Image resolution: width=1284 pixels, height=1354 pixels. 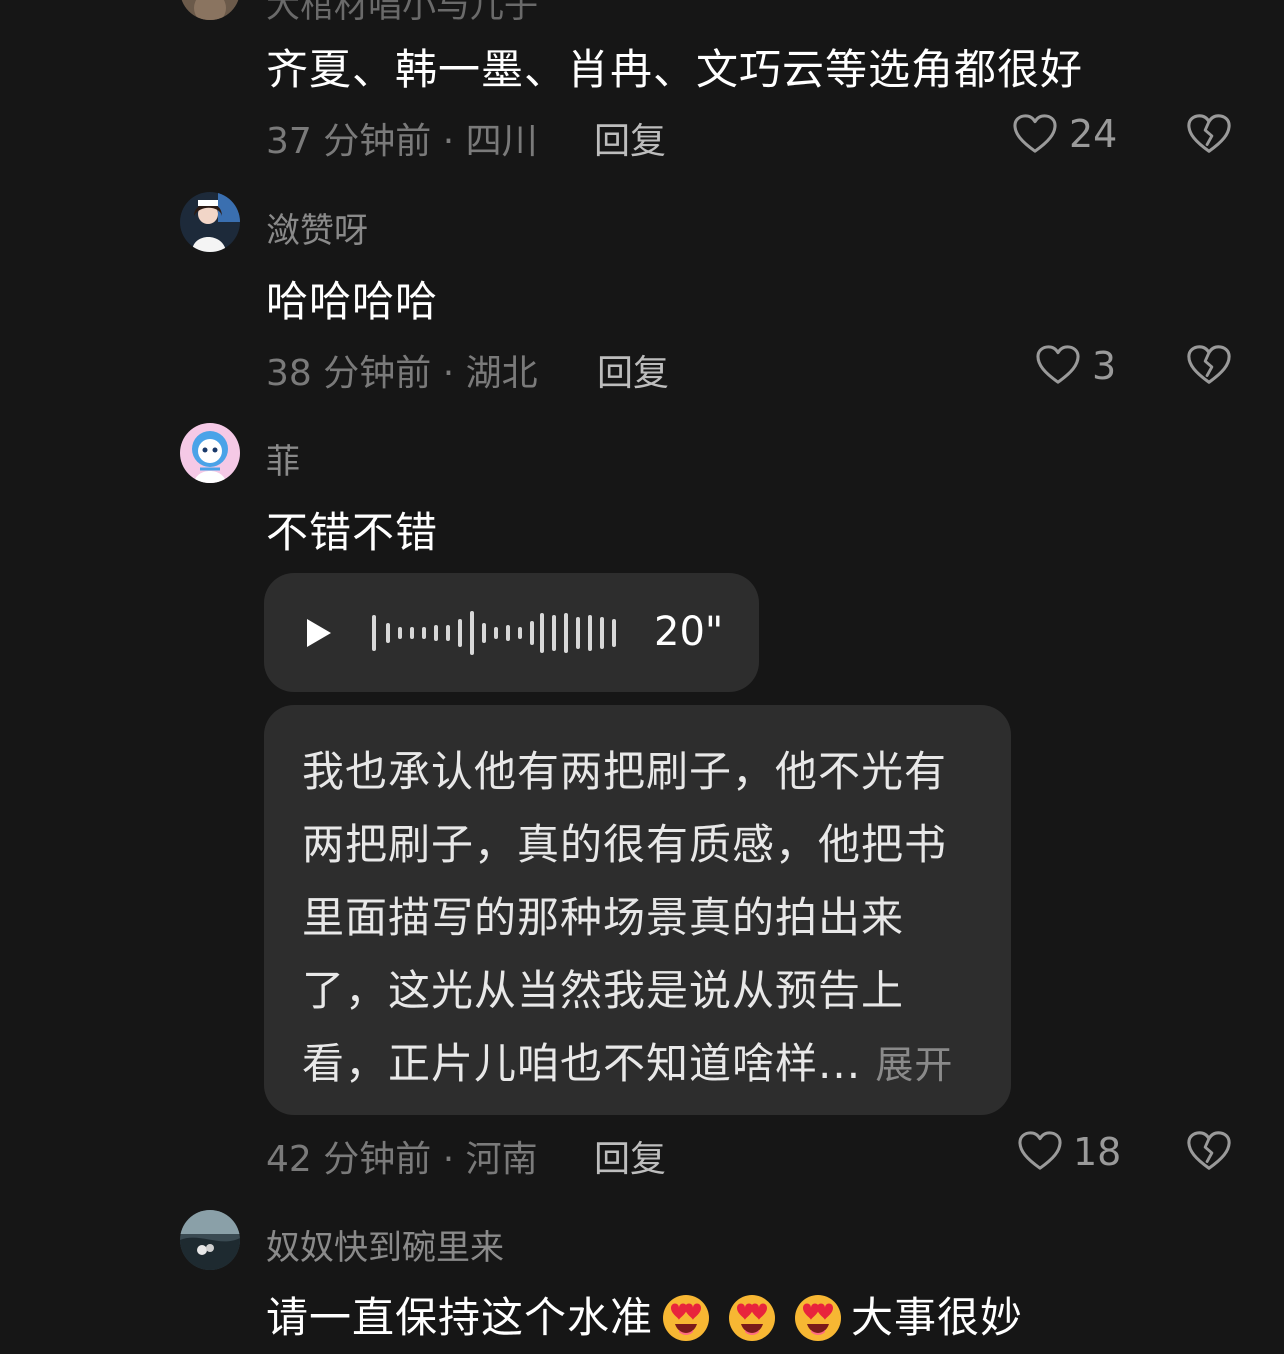 What do you see at coordinates (460, 1317) in the screenshot?
I see `comment-text-part: 请一直保持这个水准` at bounding box center [460, 1317].